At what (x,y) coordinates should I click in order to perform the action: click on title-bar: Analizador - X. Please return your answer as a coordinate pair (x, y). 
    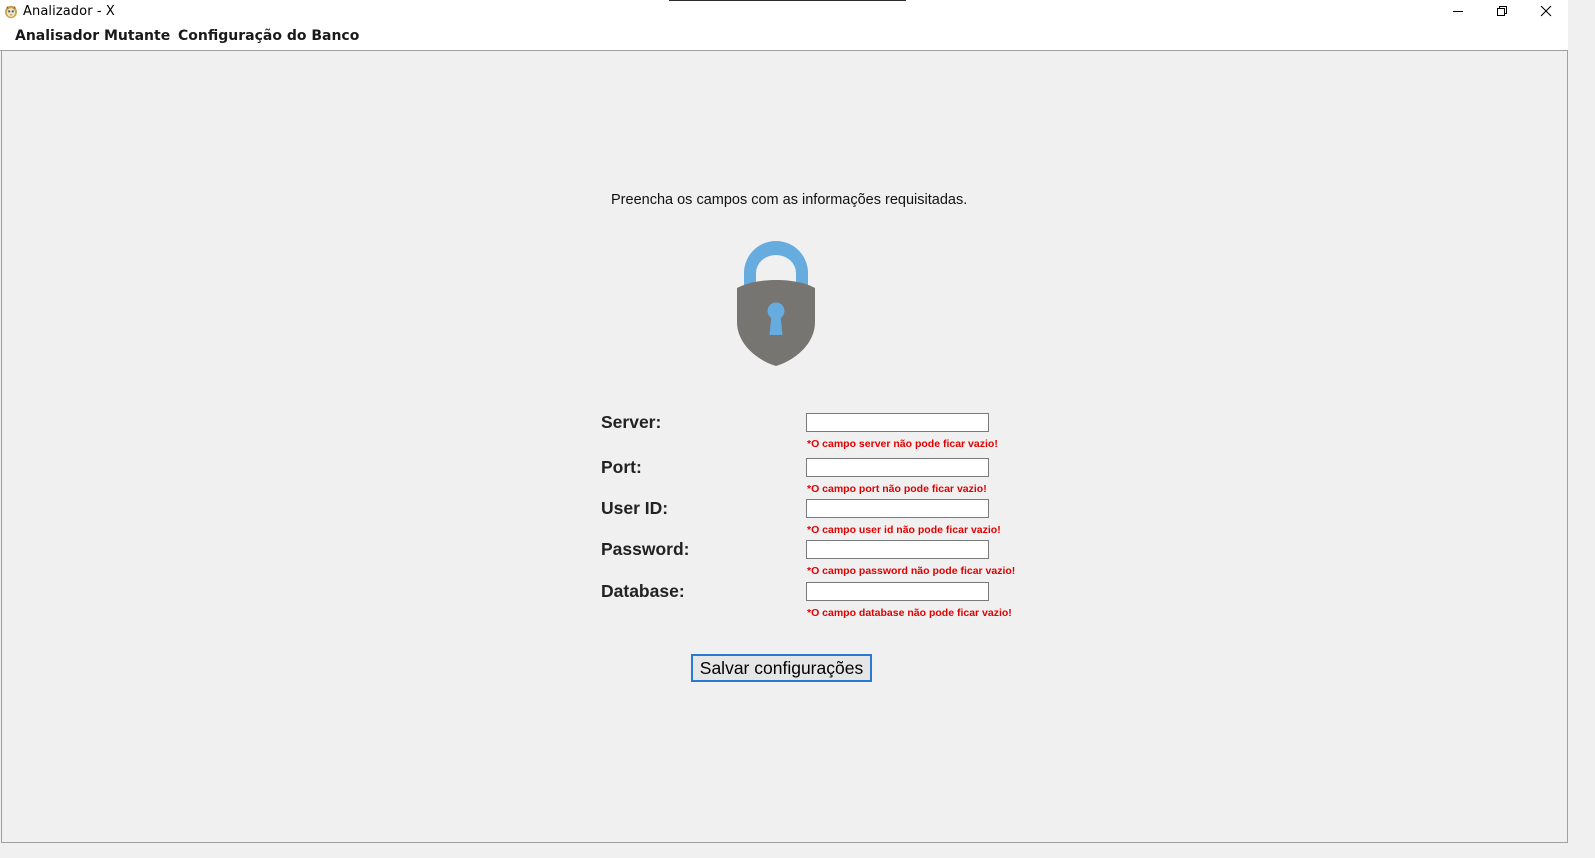
    Looking at the image, I should click on (784, 12).